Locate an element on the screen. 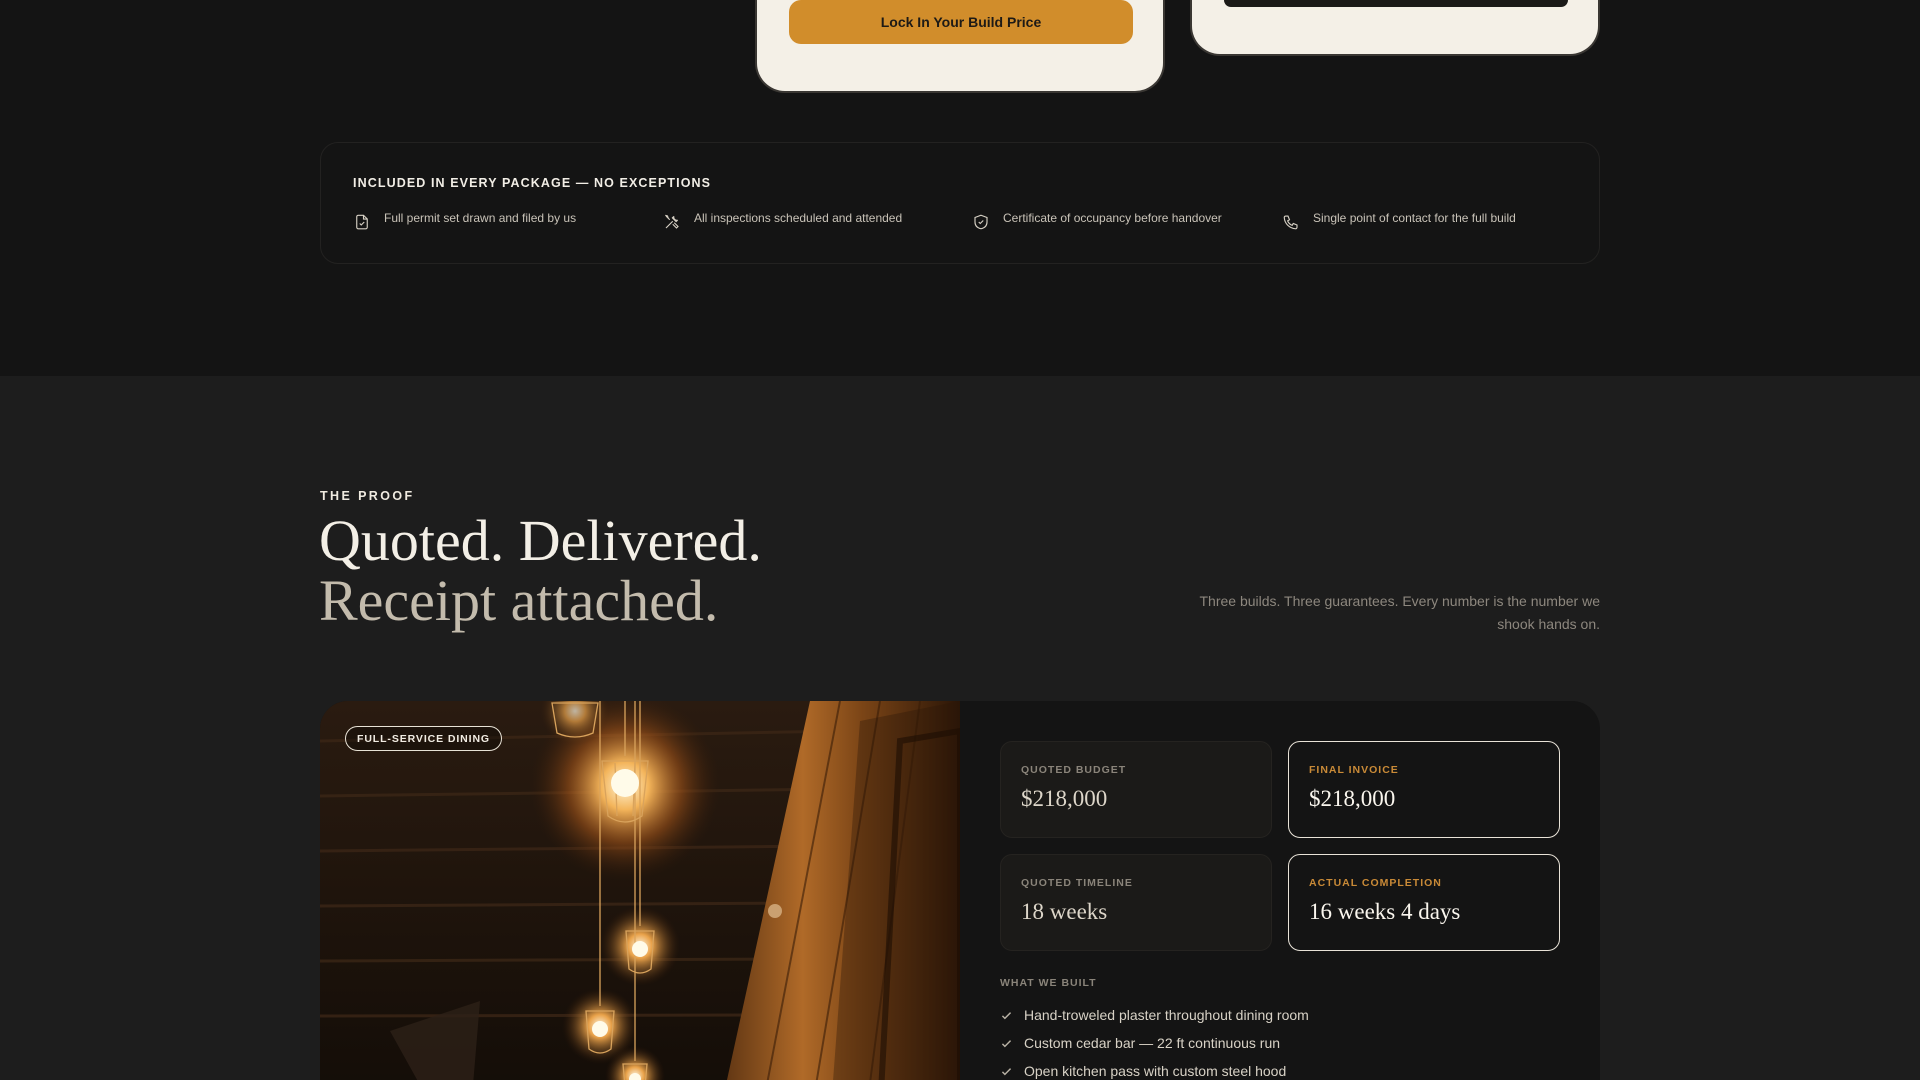 This screenshot has width=1920, height=1080. stat-label: QUOTED TIMELINE is located at coordinates (1077, 883).